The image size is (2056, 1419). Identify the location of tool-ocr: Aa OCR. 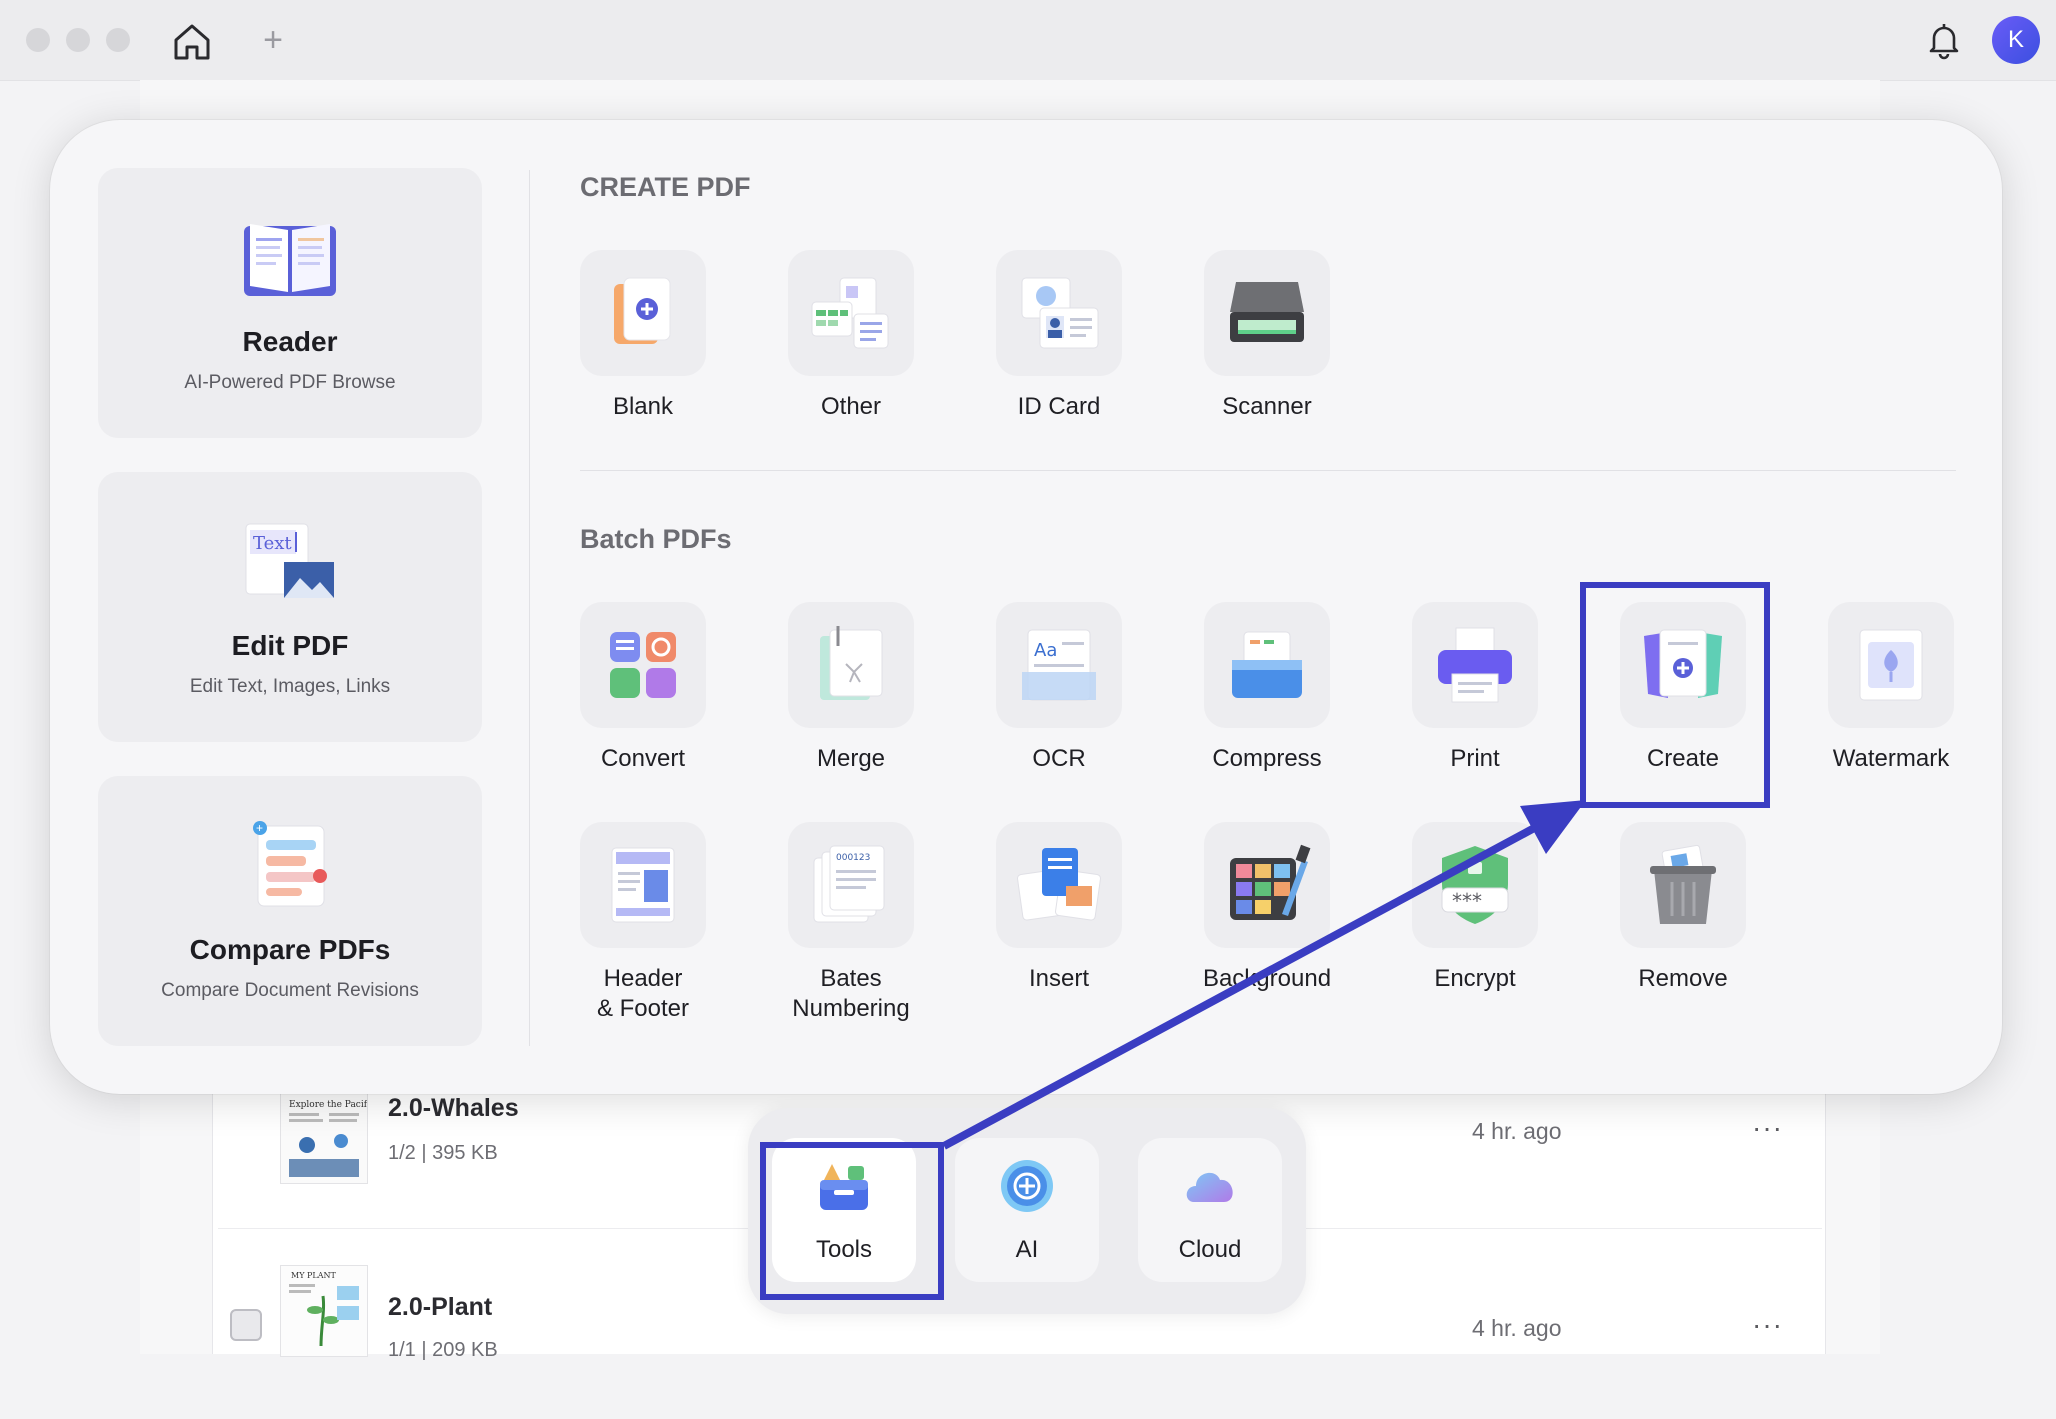
(1059, 692).